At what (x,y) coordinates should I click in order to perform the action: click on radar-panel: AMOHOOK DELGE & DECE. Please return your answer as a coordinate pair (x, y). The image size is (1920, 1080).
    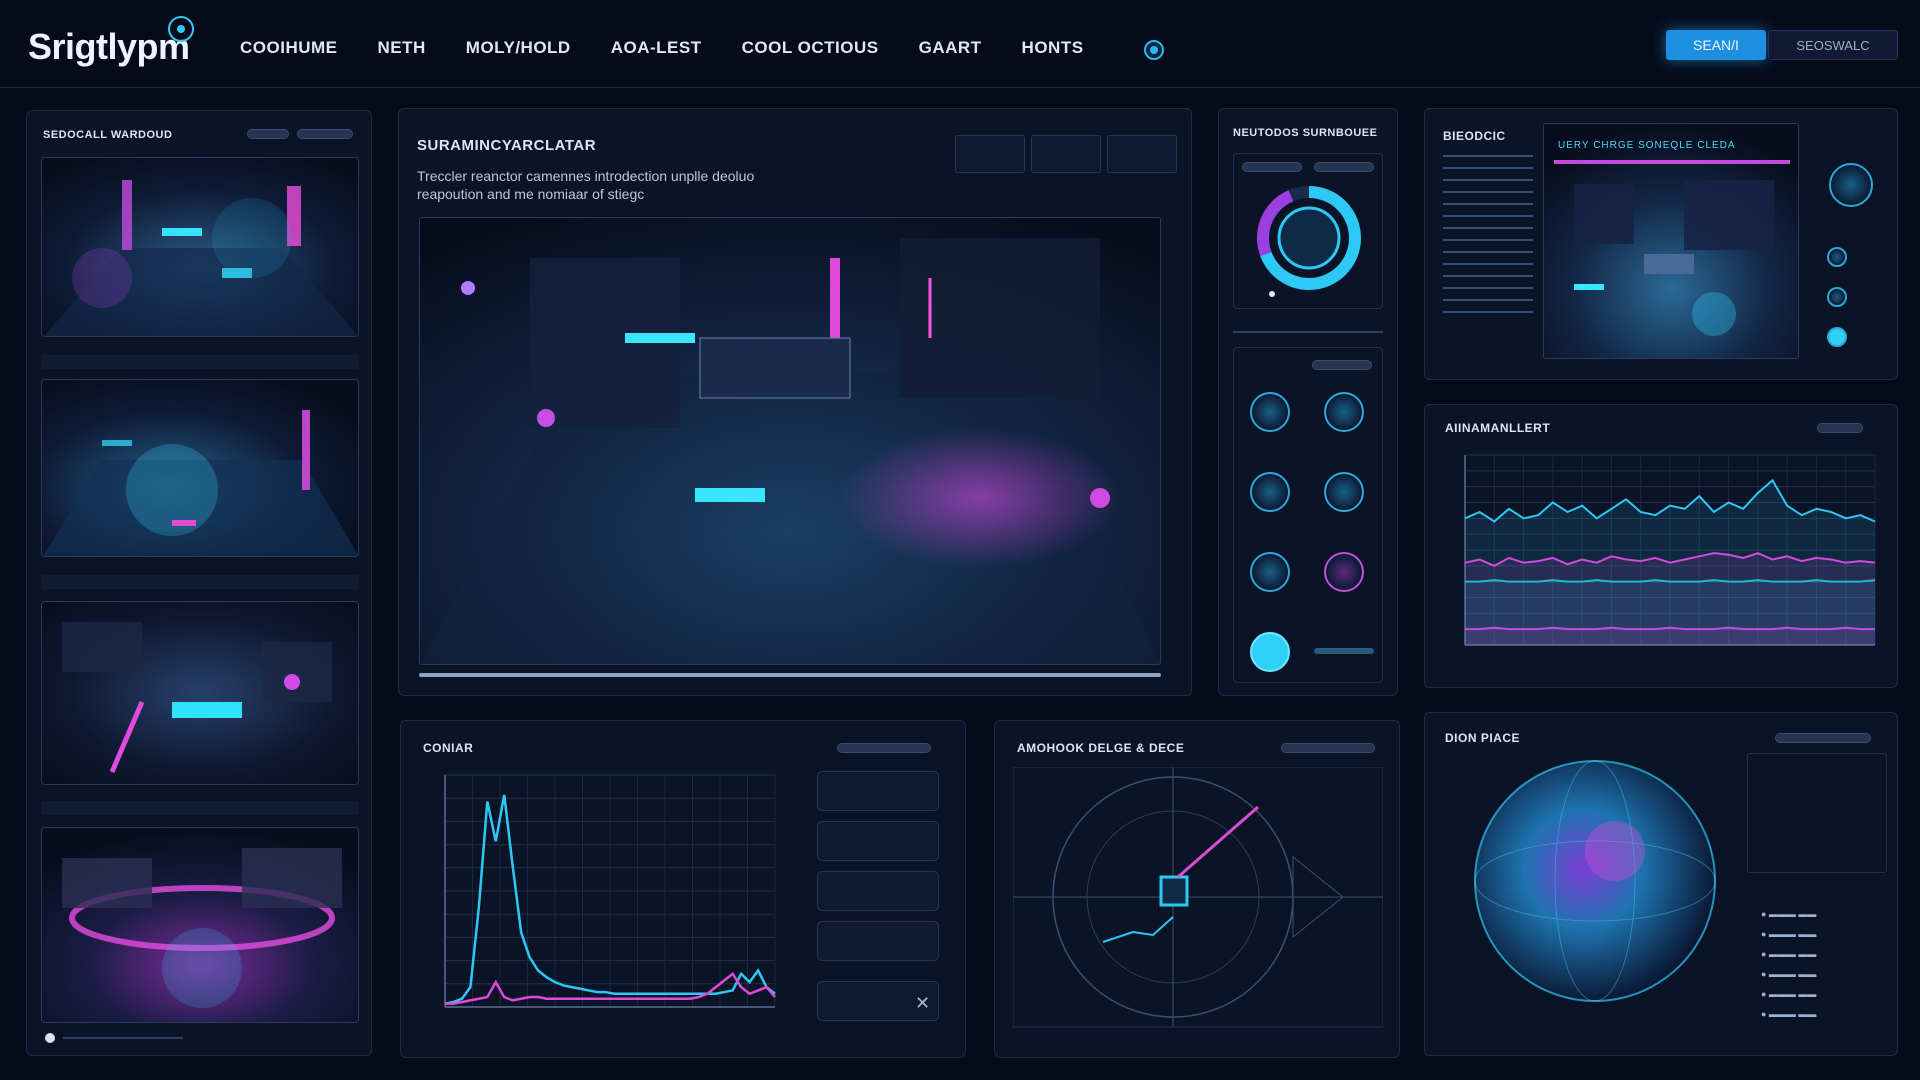
    Looking at the image, I should click on (1197, 889).